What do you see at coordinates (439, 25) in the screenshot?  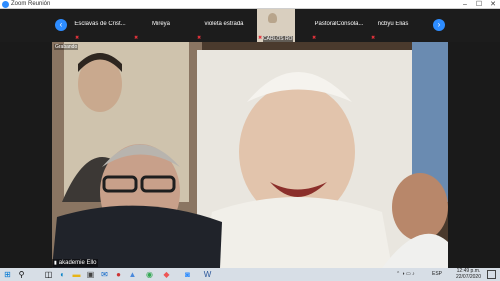 I see `next-page-button: ›` at bounding box center [439, 25].